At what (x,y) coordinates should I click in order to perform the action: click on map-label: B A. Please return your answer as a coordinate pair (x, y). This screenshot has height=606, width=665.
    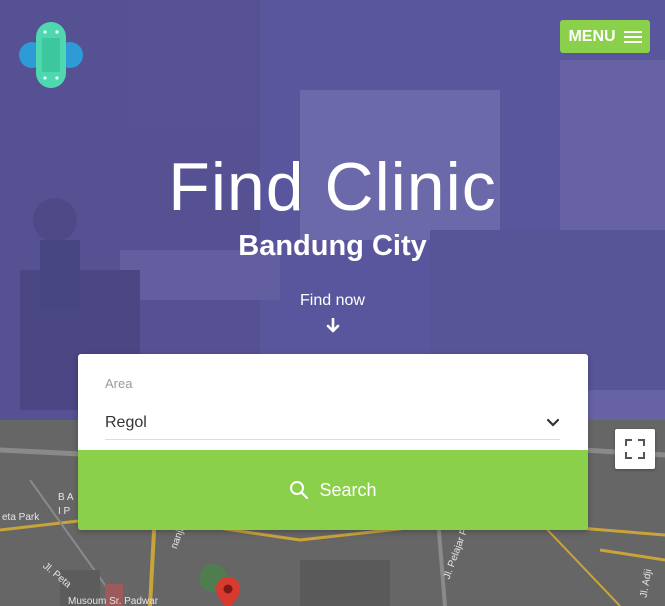
    Looking at the image, I should click on (66, 497).